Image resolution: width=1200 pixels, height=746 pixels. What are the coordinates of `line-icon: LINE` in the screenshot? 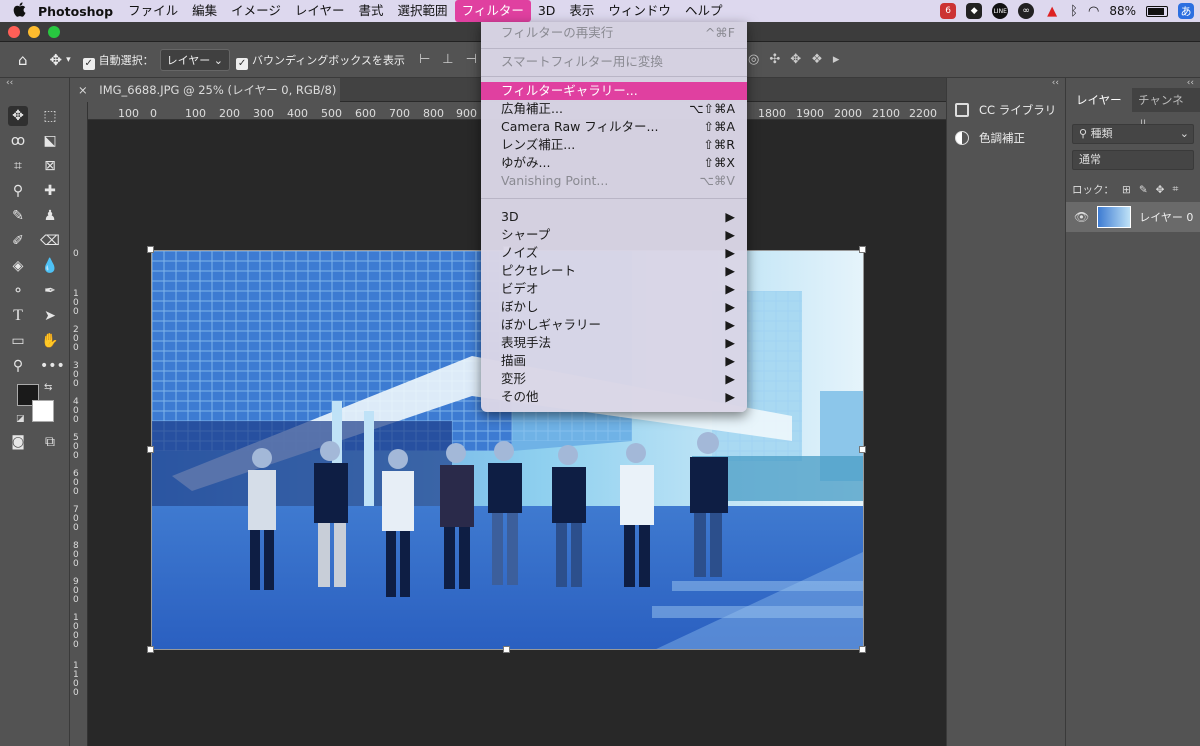 It's located at (1000, 11).